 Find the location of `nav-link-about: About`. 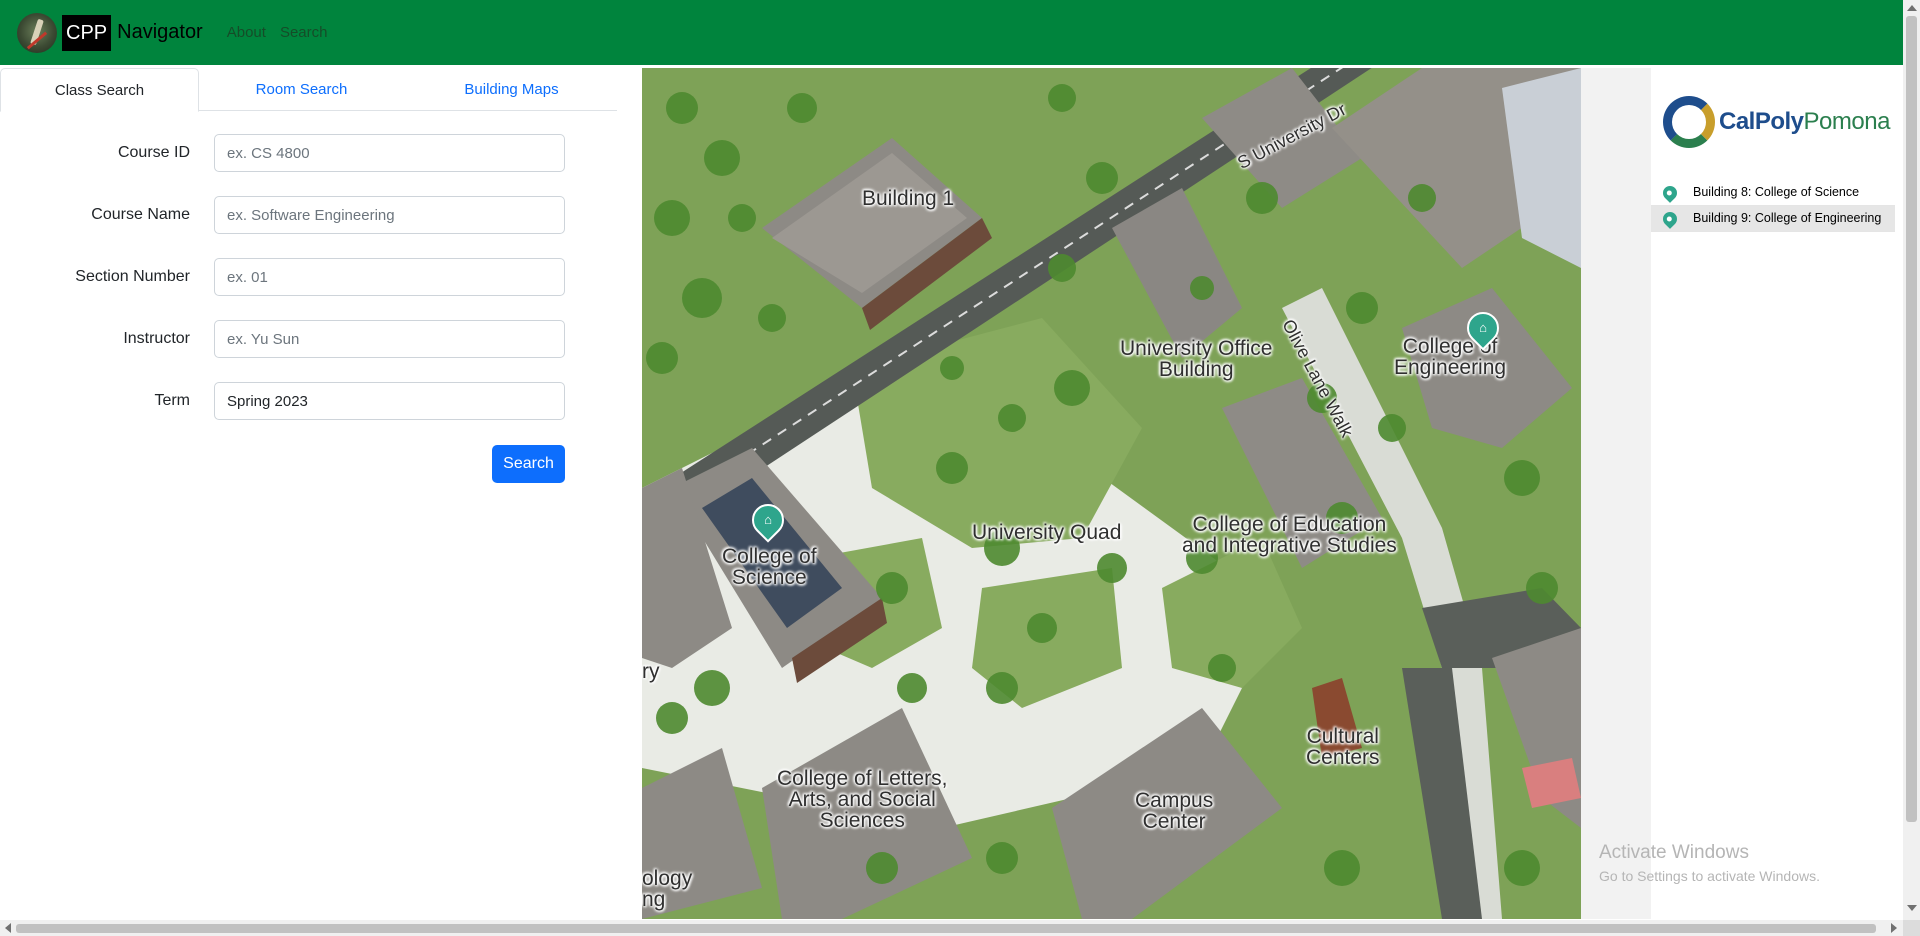

nav-link-about: About is located at coordinates (246, 32).